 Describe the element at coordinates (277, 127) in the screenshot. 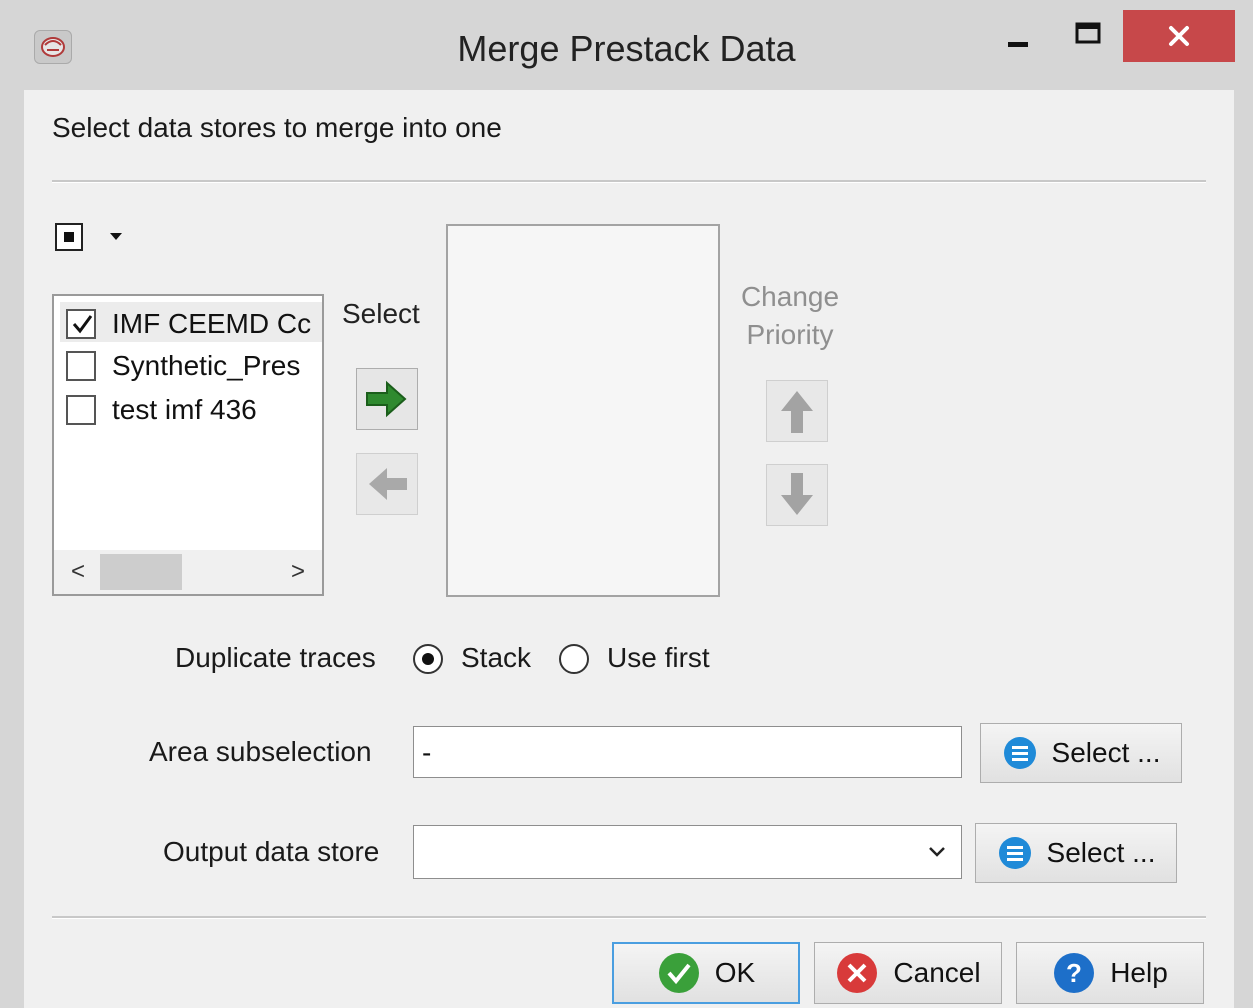

I see `instruction-text: Select data stores to merge into one` at that location.